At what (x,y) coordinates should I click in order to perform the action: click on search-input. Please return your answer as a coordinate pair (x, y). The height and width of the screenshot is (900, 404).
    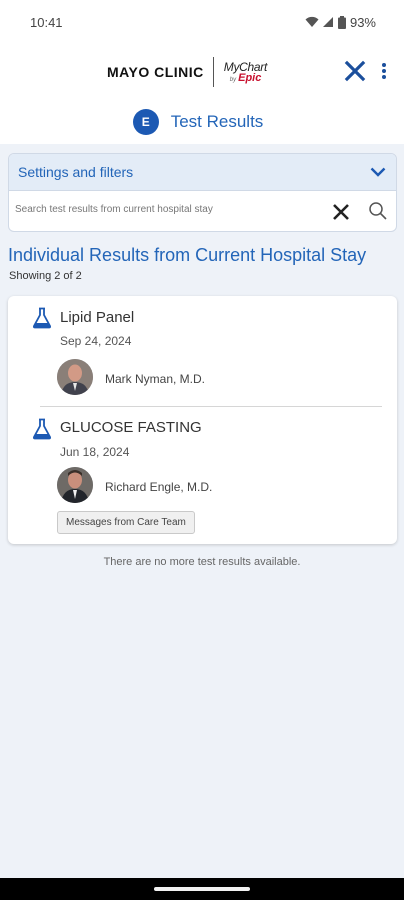
    Looking at the image, I should click on (170, 209).